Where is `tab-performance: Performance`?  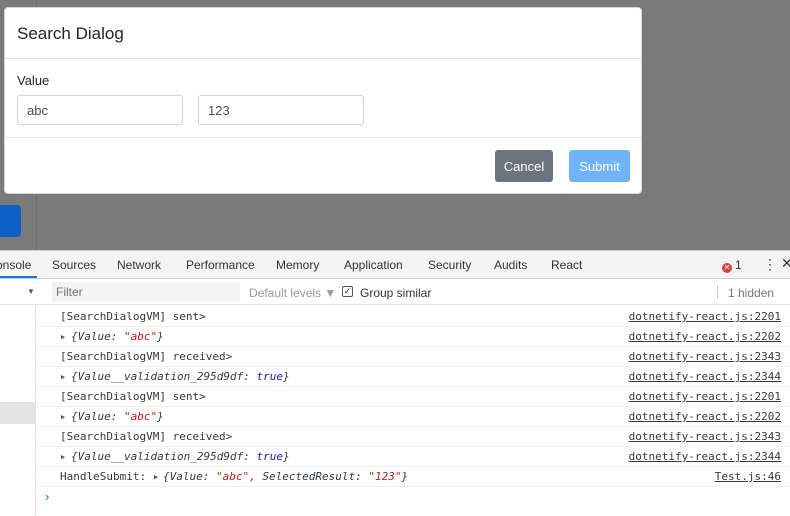 tab-performance: Performance is located at coordinates (220, 265).